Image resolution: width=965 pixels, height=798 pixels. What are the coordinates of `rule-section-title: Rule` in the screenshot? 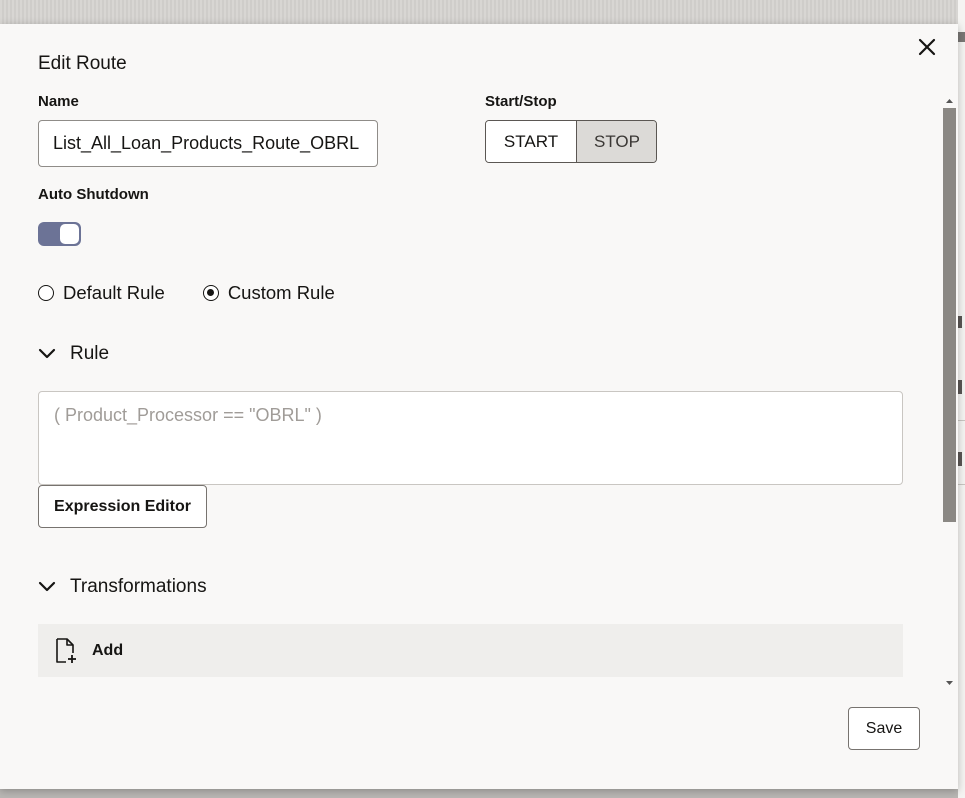 It's located at (90, 353).